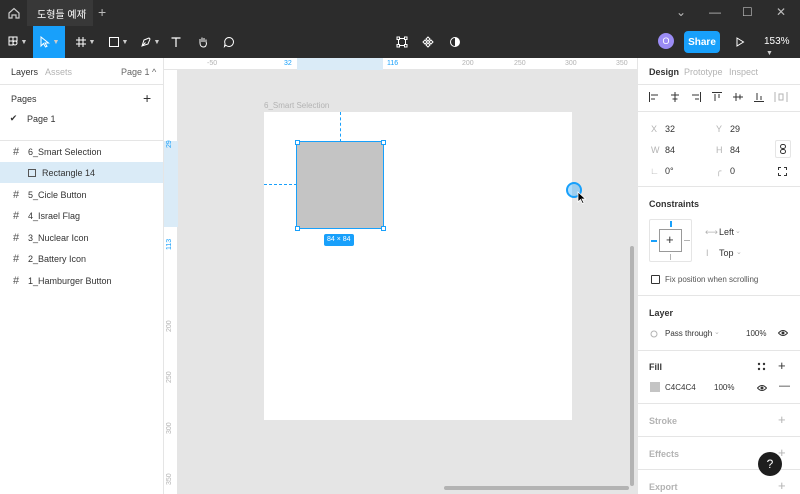 Image resolution: width=800 pixels, height=494 pixels. I want to click on pen-tool-button: ▼, so click(150, 42).